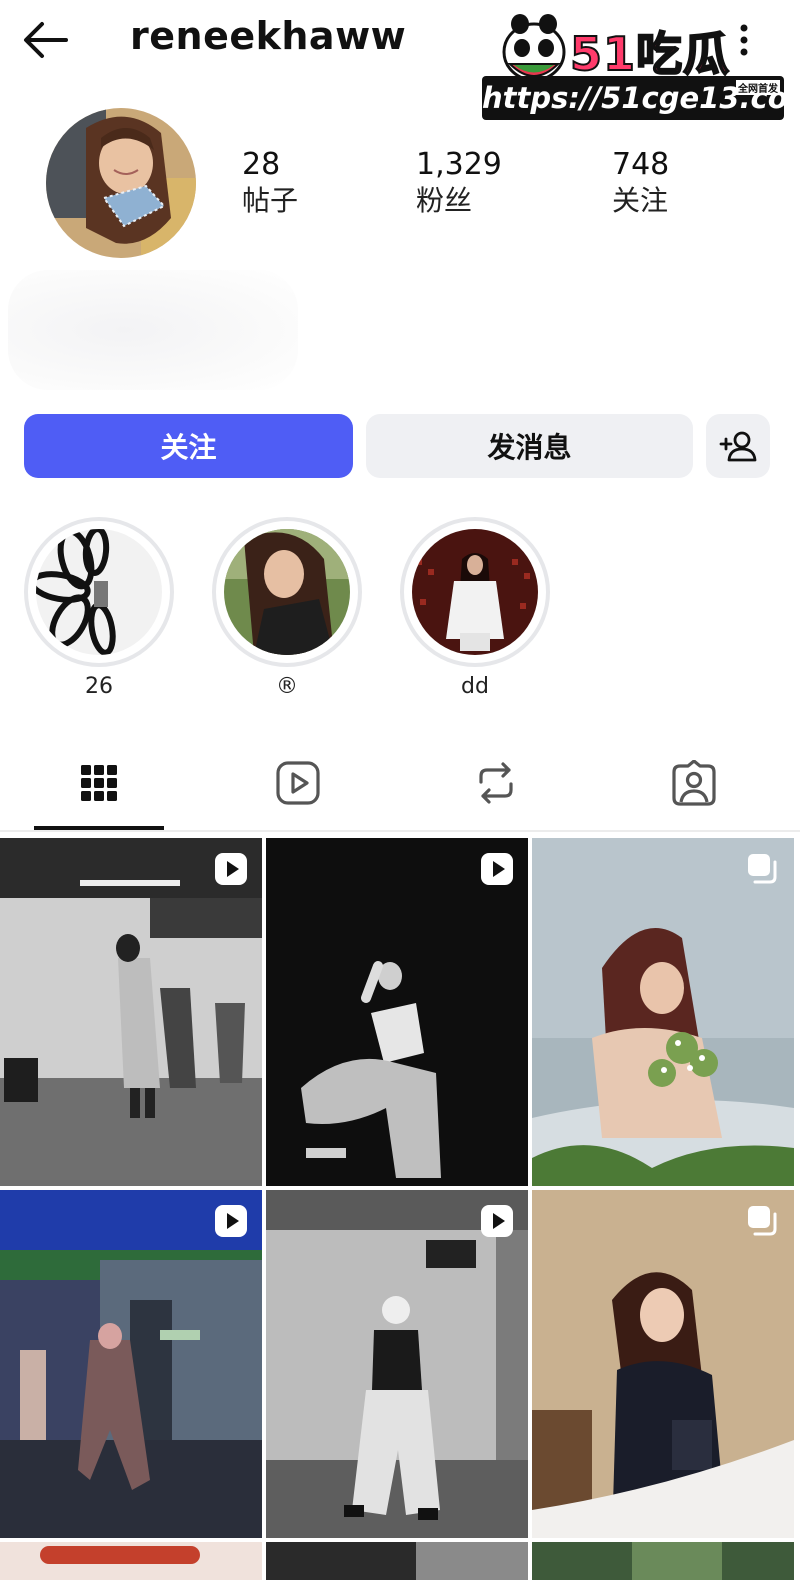 The width and height of the screenshot is (800, 1580). What do you see at coordinates (640, 200) in the screenshot?
I see `stat-following-label: 关注` at bounding box center [640, 200].